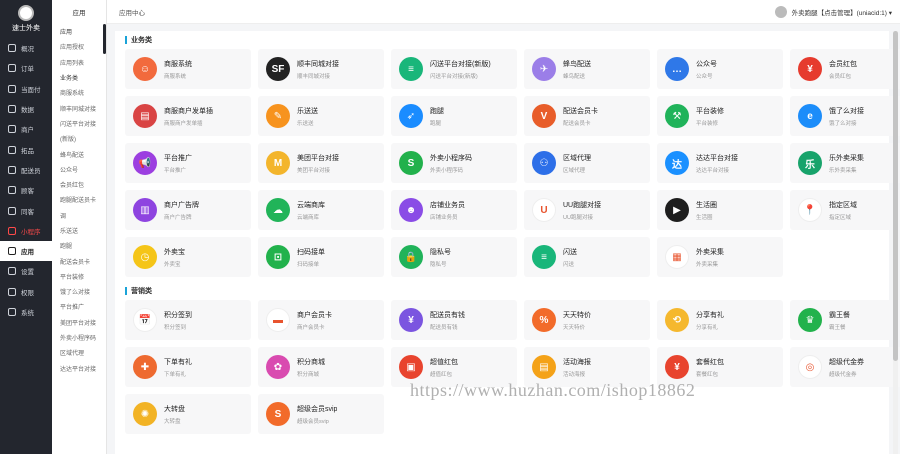 The image size is (900, 454). I want to click on sidebar-item-dashboard: 概况, so click(26, 48).